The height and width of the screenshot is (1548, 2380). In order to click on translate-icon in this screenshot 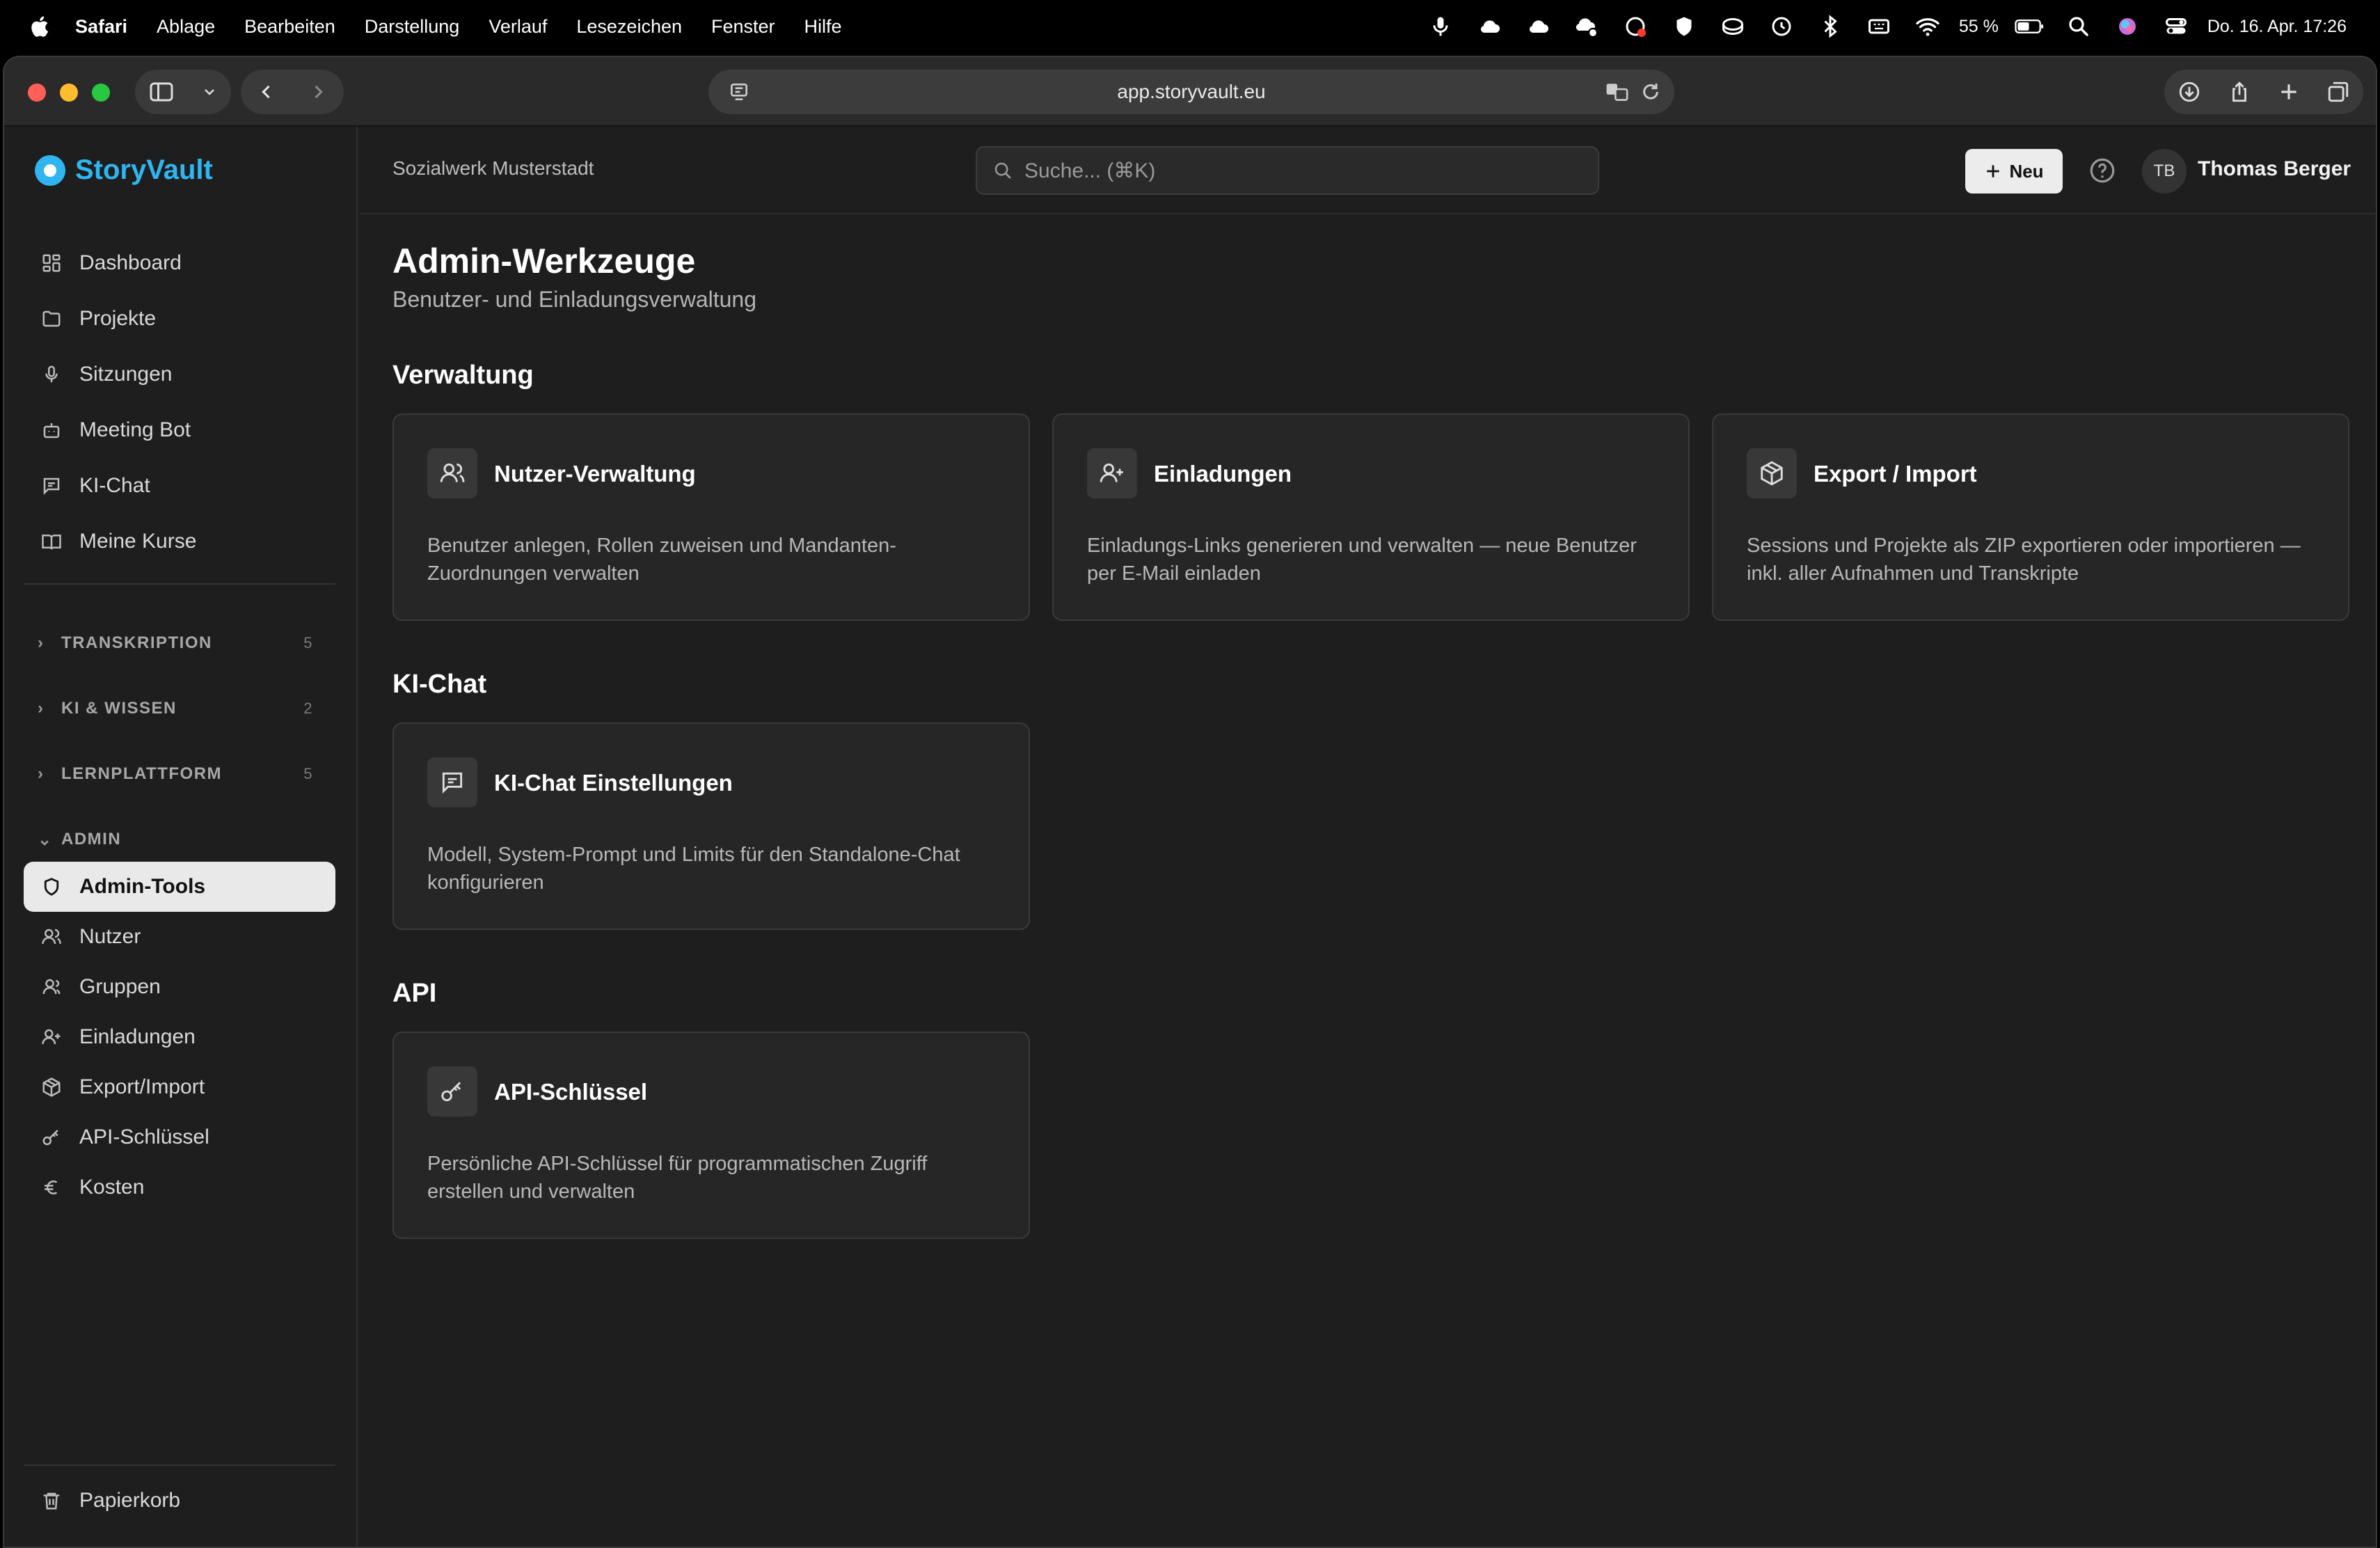, I will do `click(1618, 92)`.